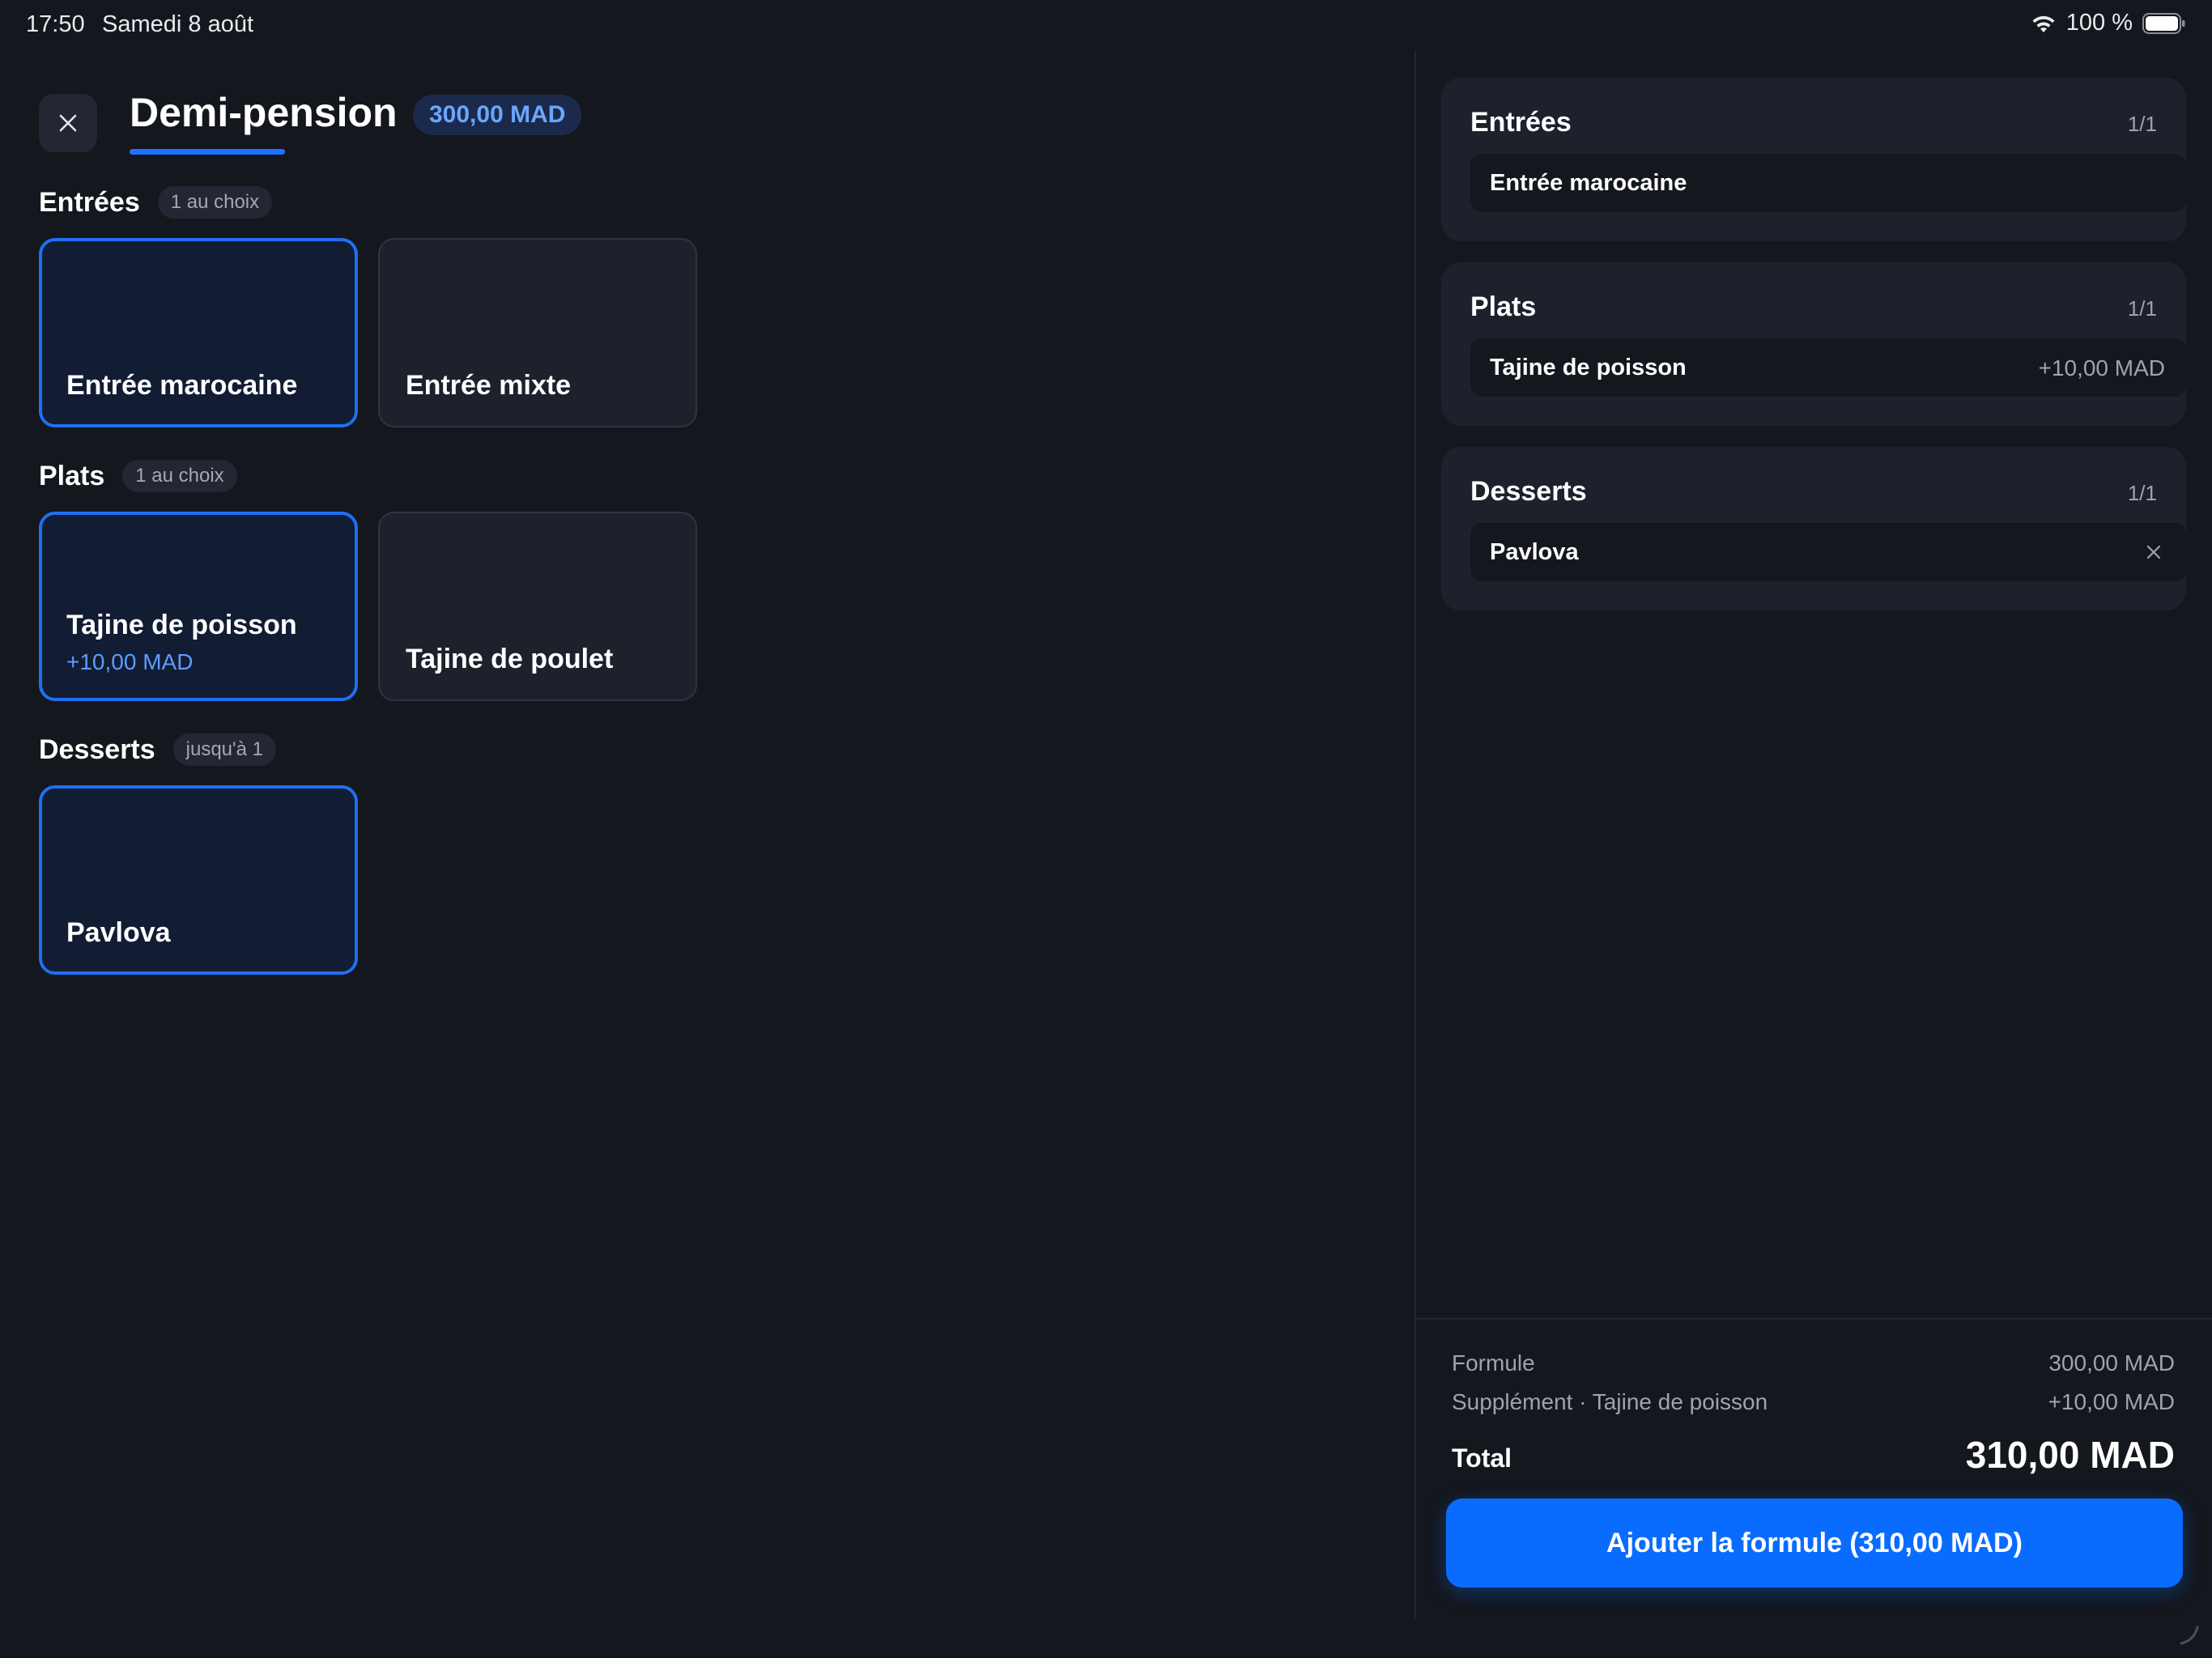 This screenshot has height=1658, width=2212. What do you see at coordinates (264, 112) in the screenshot?
I see `page-title: Demi-pension` at bounding box center [264, 112].